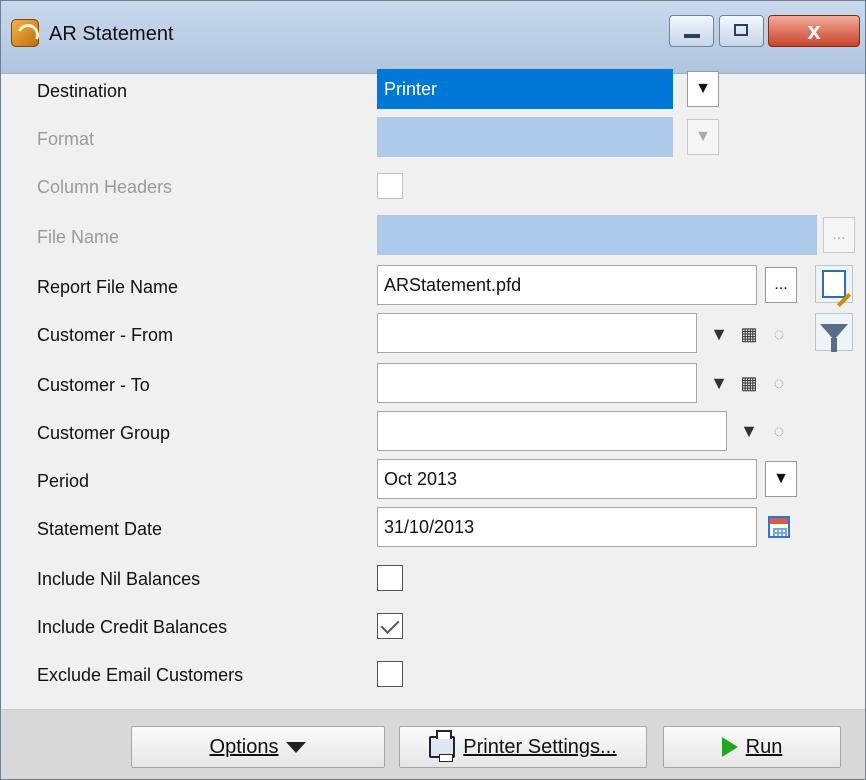  I want to click on app-icon, so click(25, 33).